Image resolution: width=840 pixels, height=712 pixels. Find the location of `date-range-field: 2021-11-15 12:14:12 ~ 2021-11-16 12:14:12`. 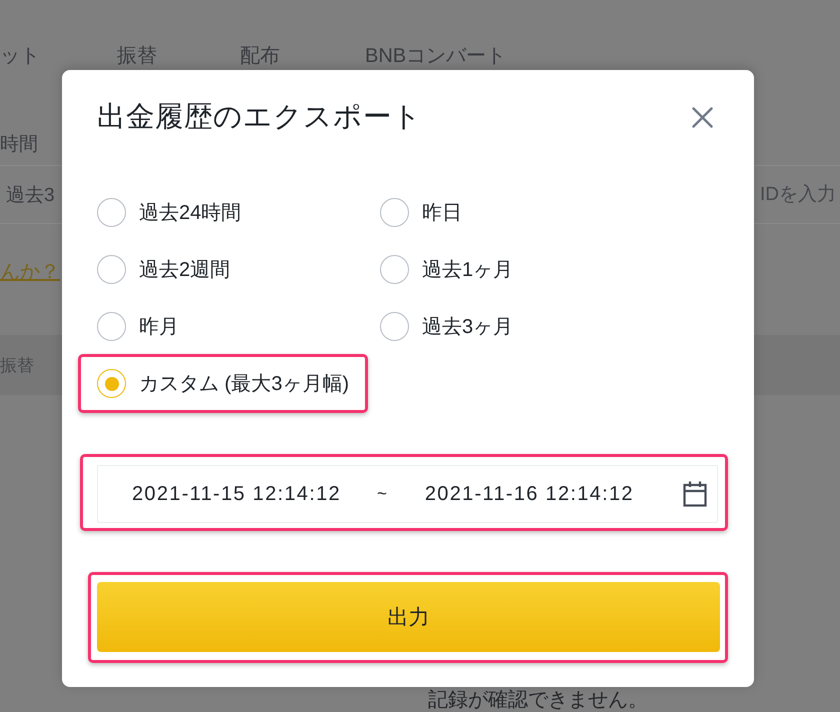

date-range-field: 2021-11-15 12:14:12 ~ 2021-11-16 12:14:12 is located at coordinates (407, 494).